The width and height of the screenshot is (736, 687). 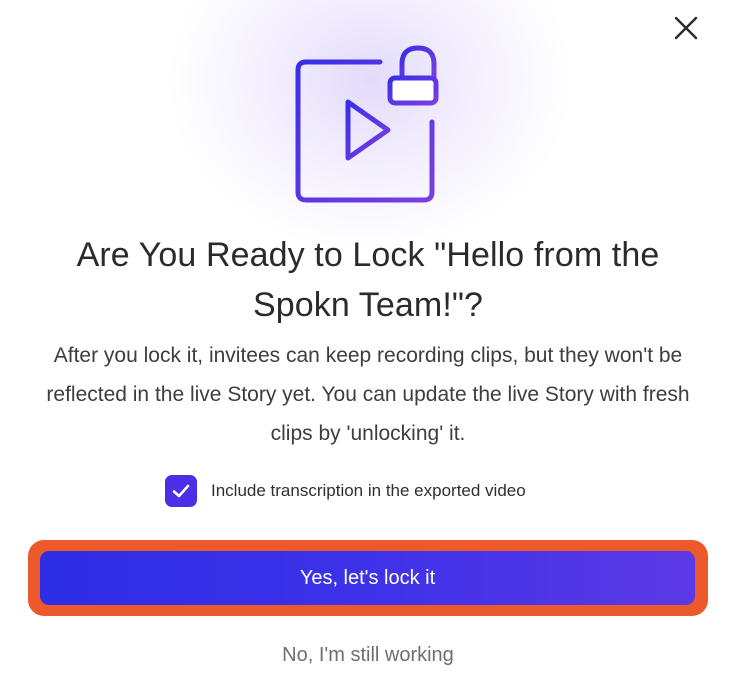 I want to click on checkmark-icon, so click(x=181, y=491).